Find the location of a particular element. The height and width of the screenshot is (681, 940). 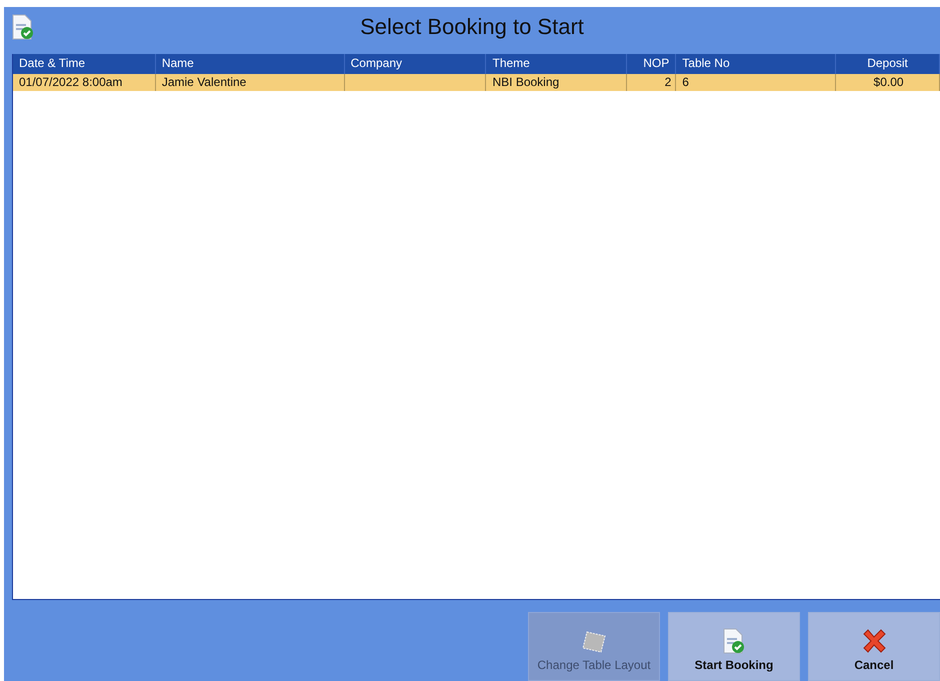

table-cell: 6 is located at coordinates (756, 82).